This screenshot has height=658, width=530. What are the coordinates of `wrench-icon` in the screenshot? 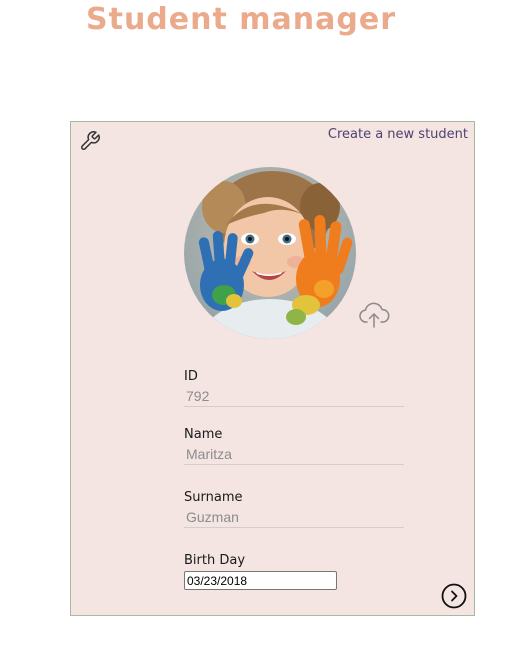 It's located at (90, 140).